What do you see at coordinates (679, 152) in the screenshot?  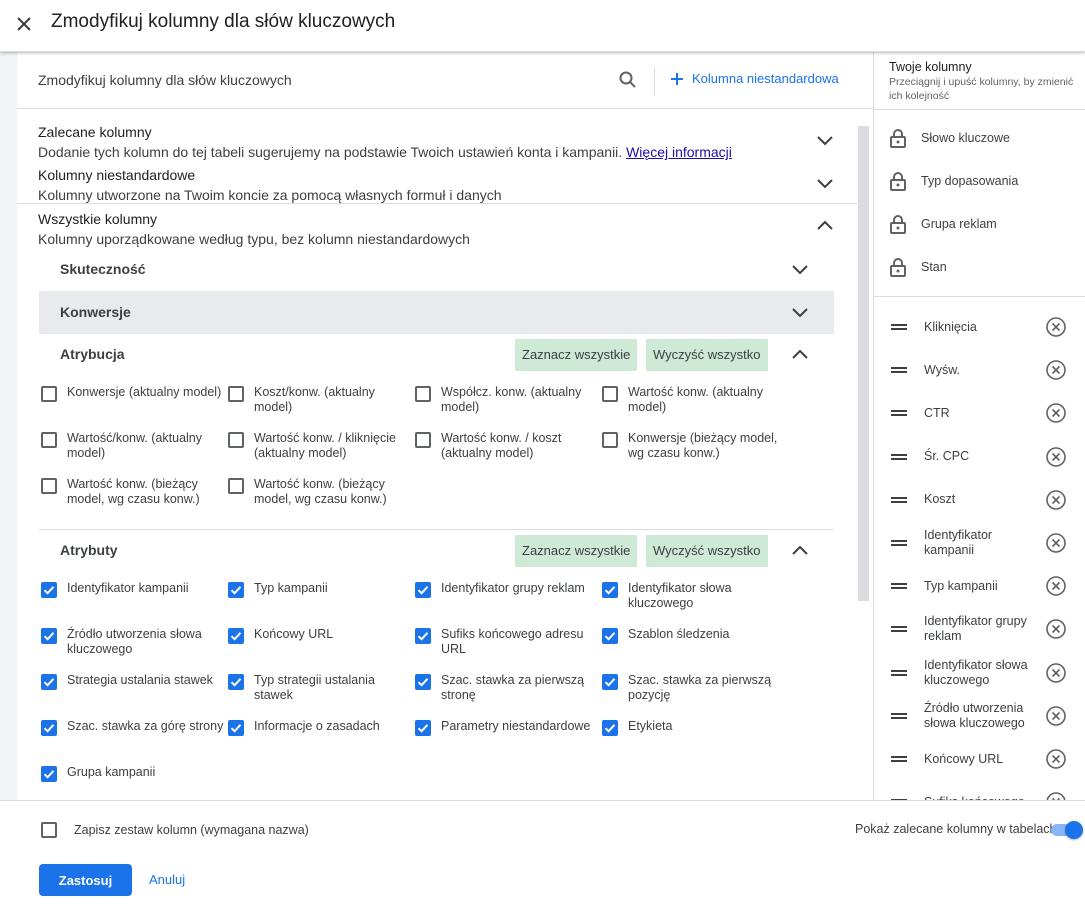 I see `more-info-link: Więcej informacji` at bounding box center [679, 152].